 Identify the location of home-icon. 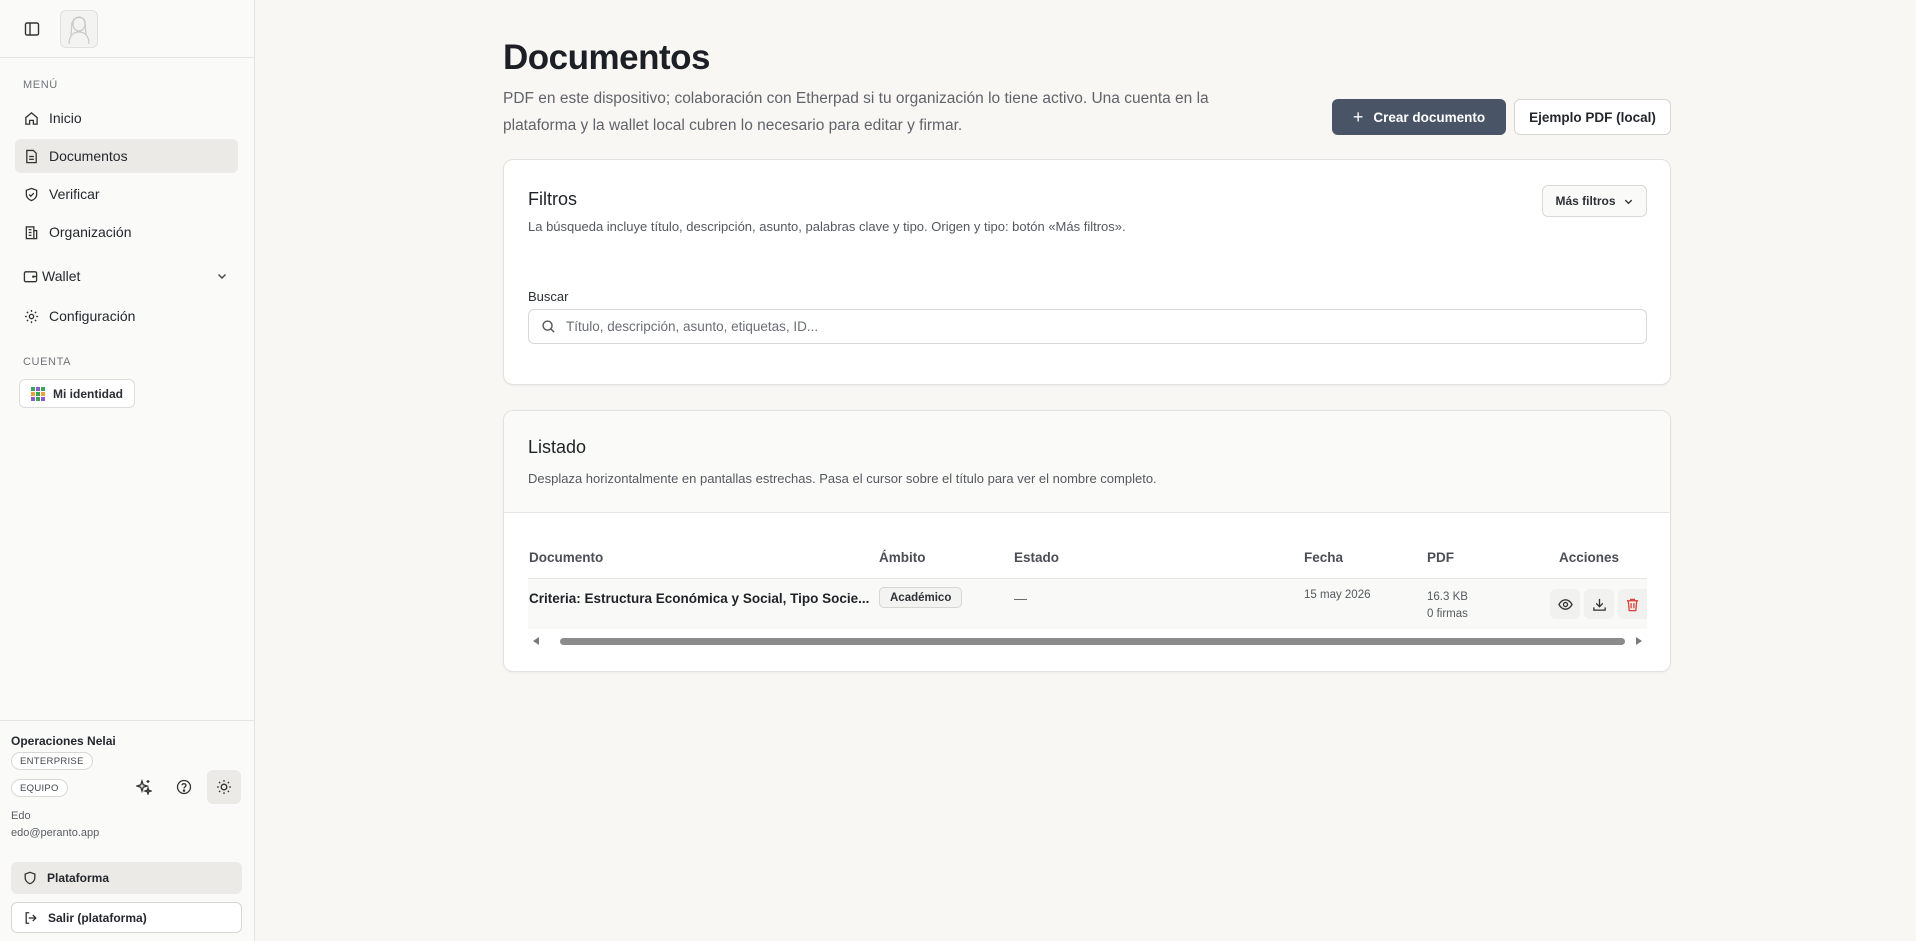
(31, 118).